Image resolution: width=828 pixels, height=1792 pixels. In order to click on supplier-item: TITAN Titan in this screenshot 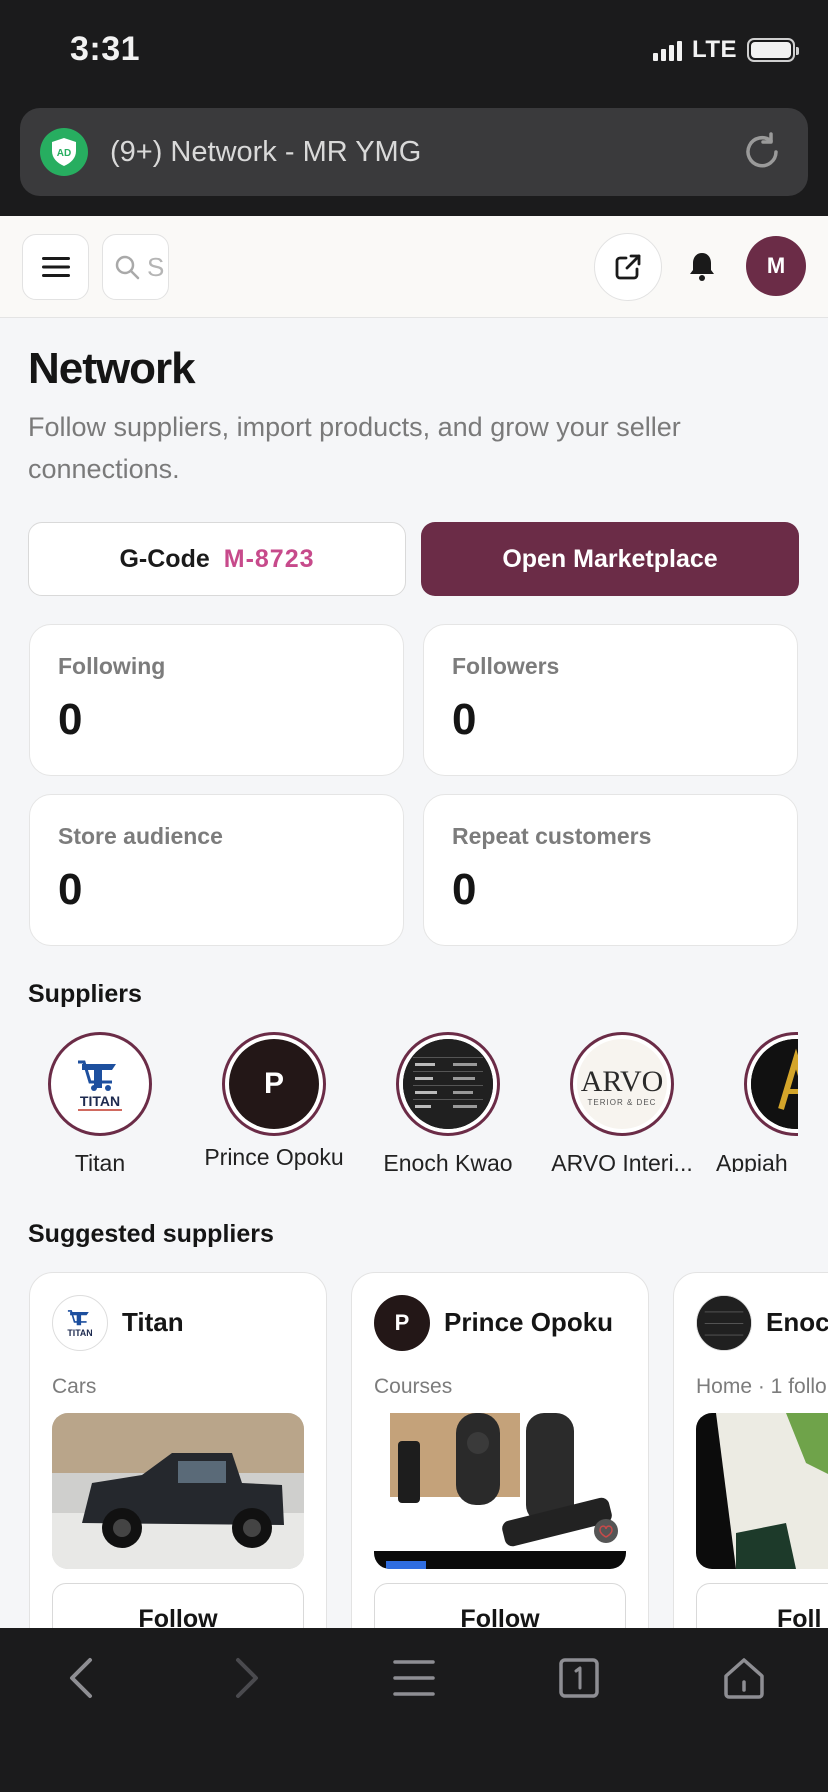, I will do `click(104, 1102)`.